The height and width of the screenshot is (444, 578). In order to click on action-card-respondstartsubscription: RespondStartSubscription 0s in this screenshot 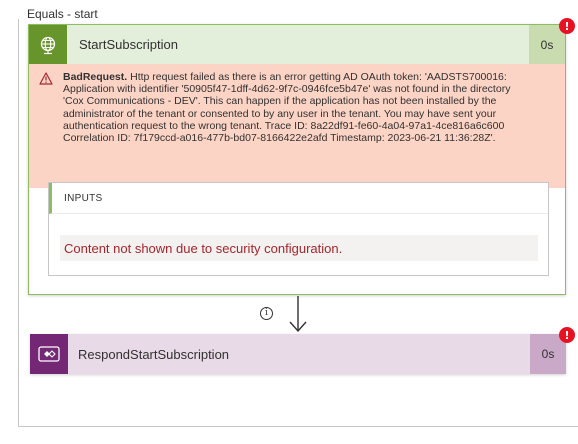, I will do `click(298, 354)`.